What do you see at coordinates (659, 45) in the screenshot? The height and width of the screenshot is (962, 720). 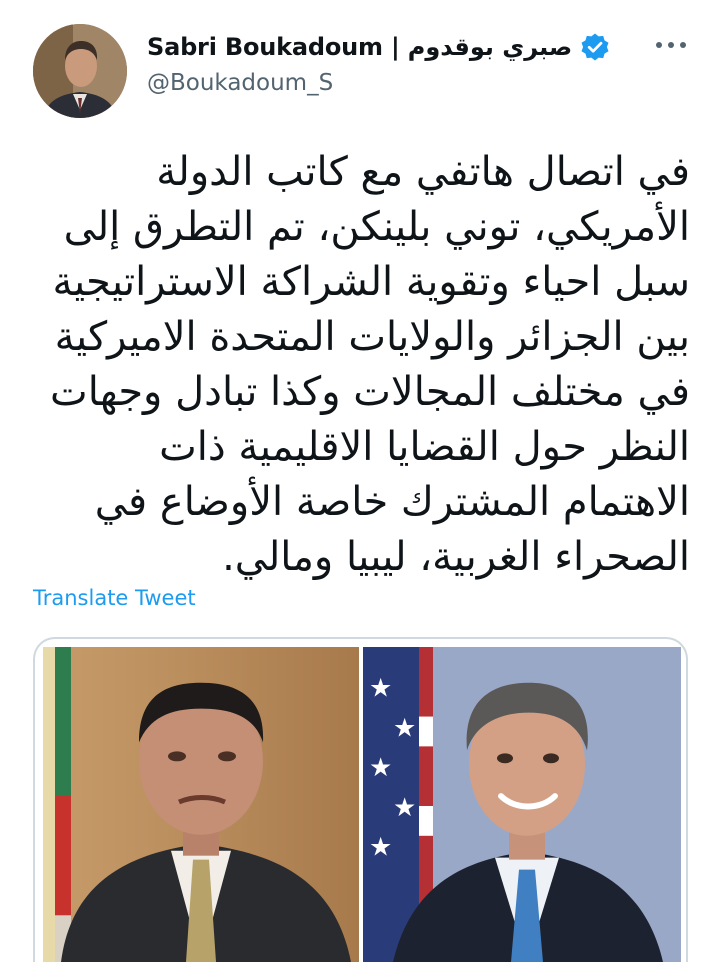 I see `more-horizontal-icon` at bounding box center [659, 45].